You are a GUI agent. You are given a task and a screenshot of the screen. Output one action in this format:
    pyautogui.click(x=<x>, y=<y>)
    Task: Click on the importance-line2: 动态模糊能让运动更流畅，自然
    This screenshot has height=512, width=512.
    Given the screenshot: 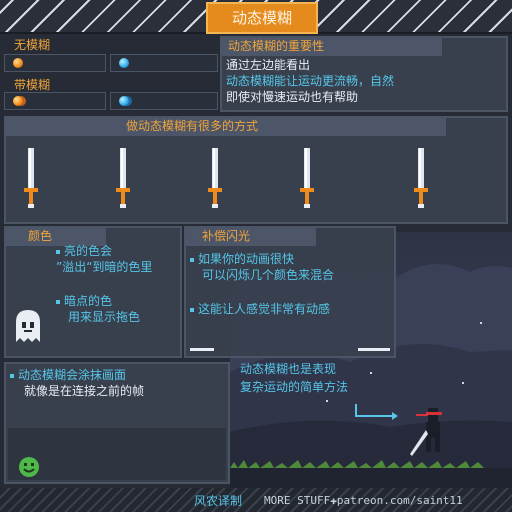 What is the action you would take?
    pyautogui.click(x=310, y=81)
    